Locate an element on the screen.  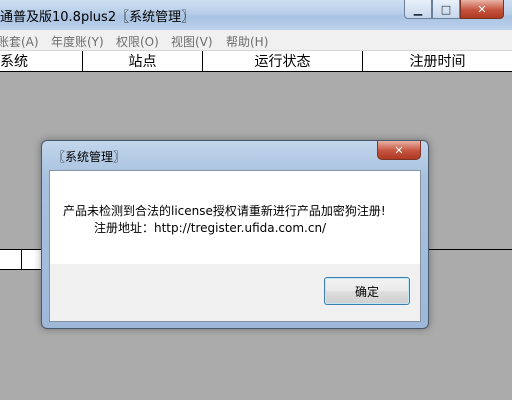
menu-item-permissions: 权限(O) is located at coordinates (137, 41).